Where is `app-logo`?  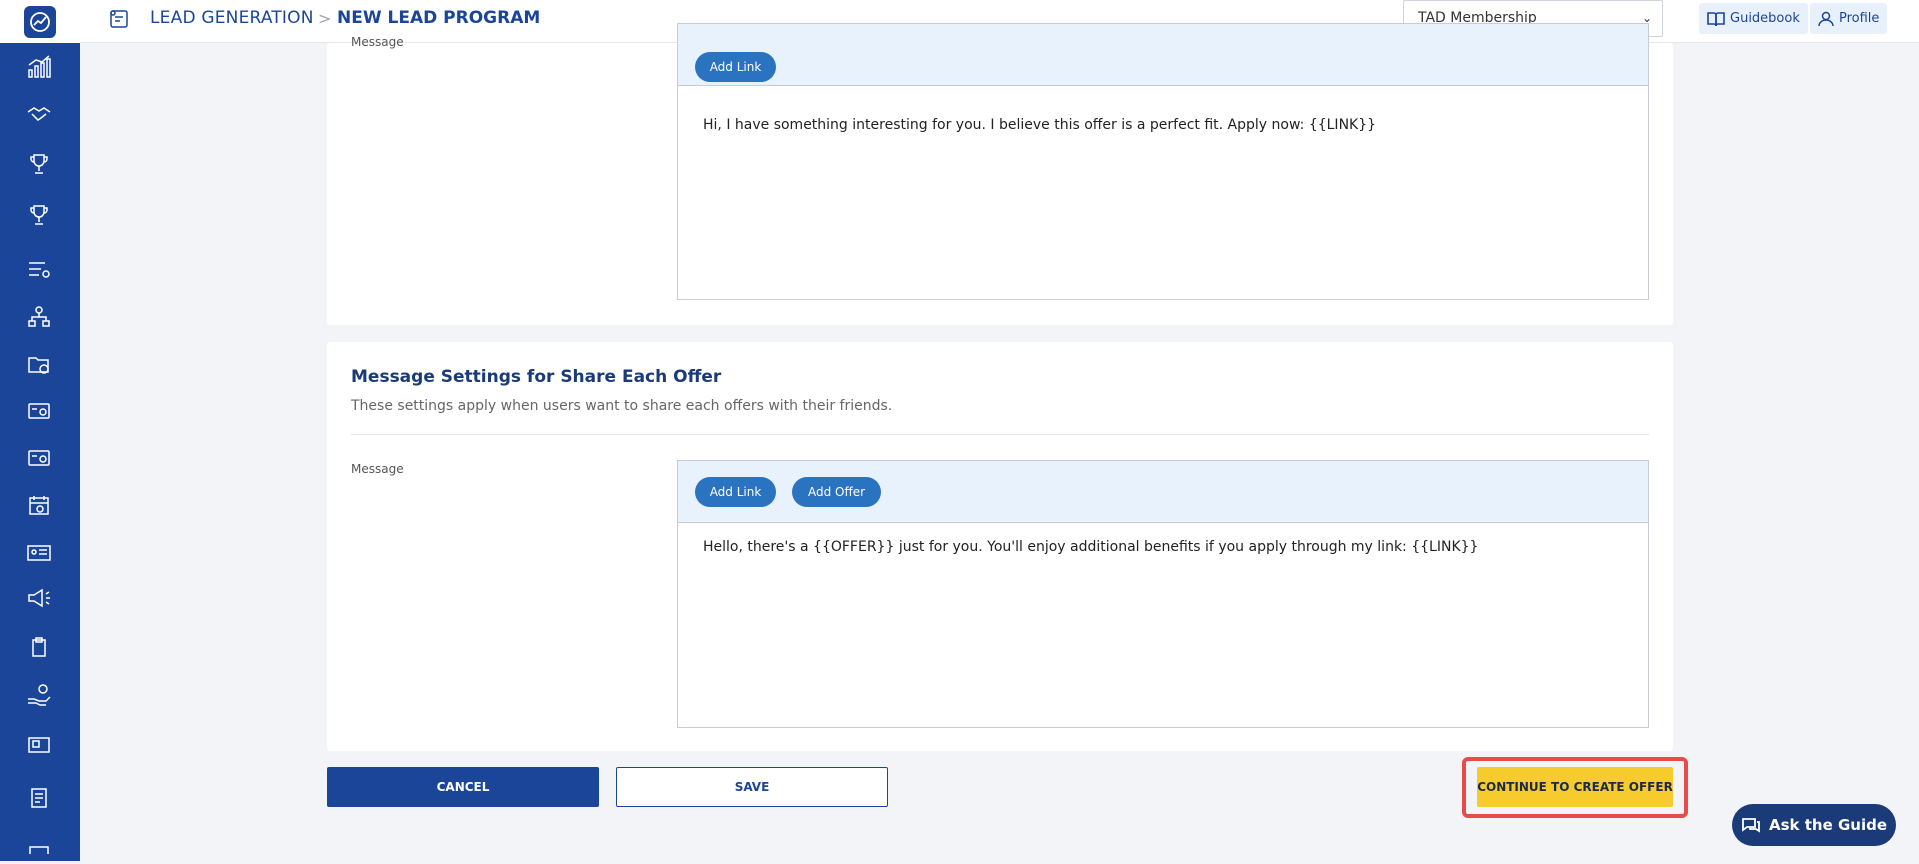 app-logo is located at coordinates (40, 21).